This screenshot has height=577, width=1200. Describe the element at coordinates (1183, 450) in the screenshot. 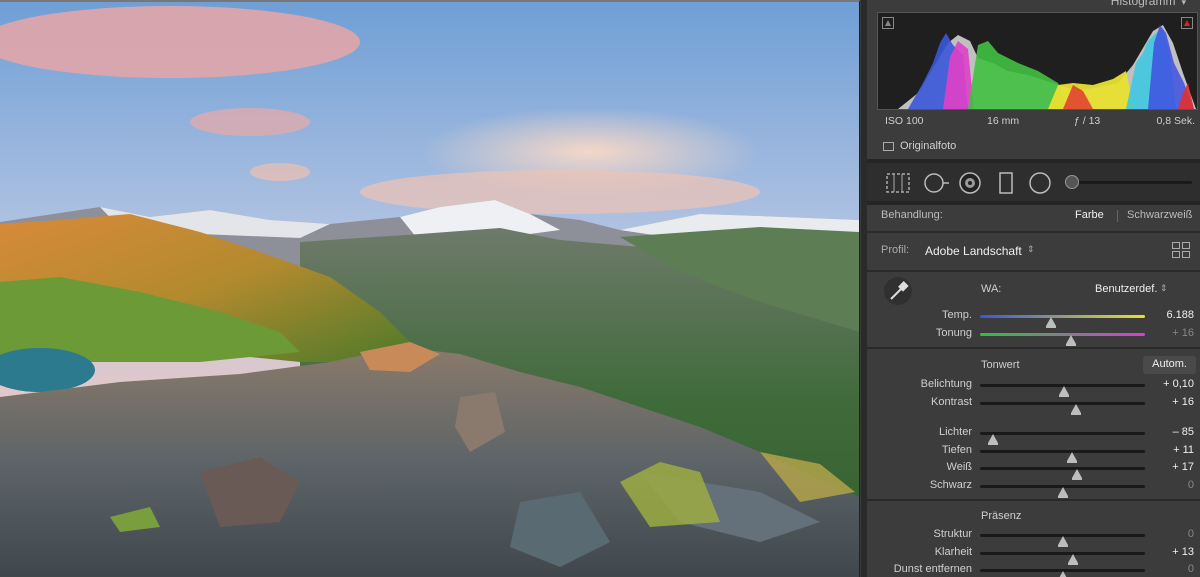

I see `shadows-value: + 11` at that location.